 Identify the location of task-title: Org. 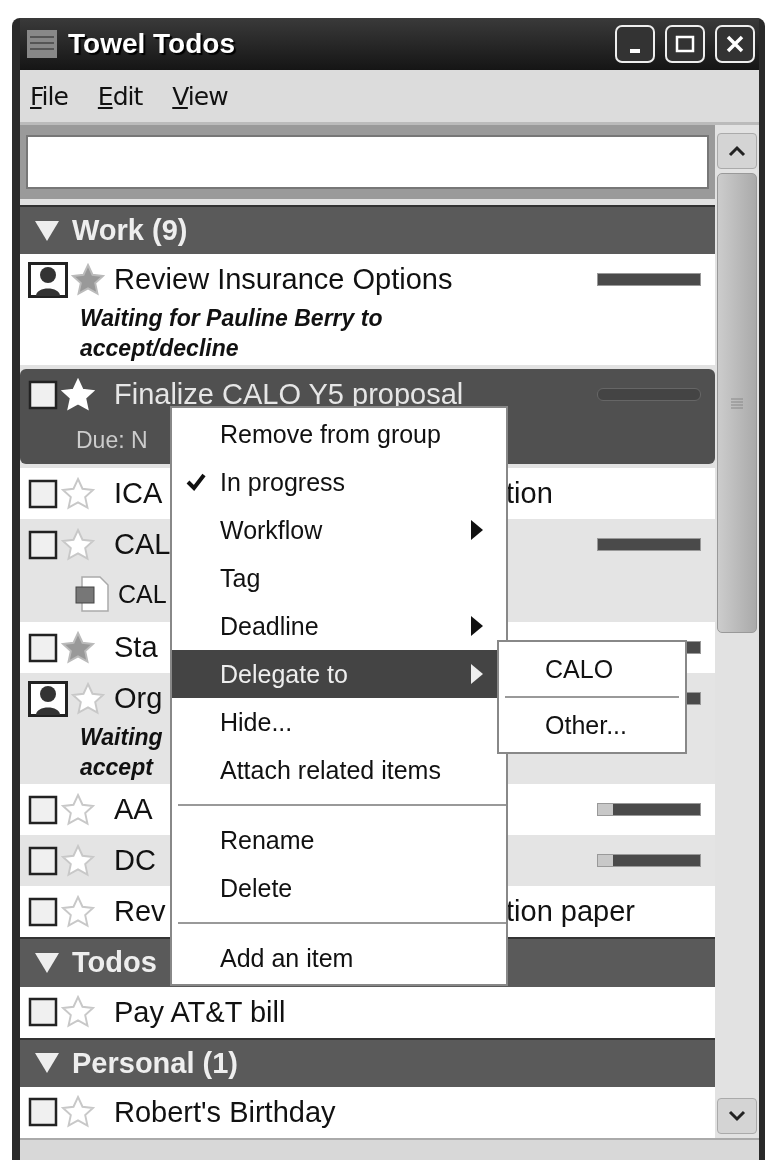
(138, 699).